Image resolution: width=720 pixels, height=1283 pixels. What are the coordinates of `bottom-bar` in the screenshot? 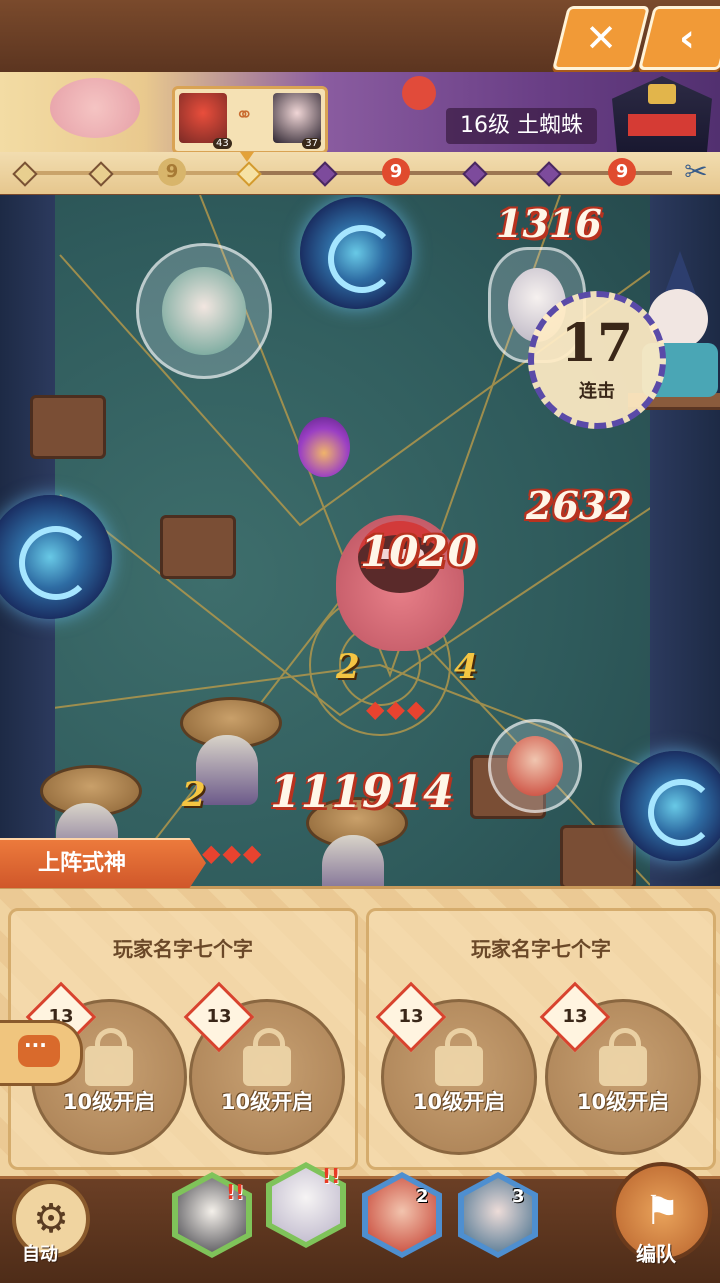 It's located at (360, 1229).